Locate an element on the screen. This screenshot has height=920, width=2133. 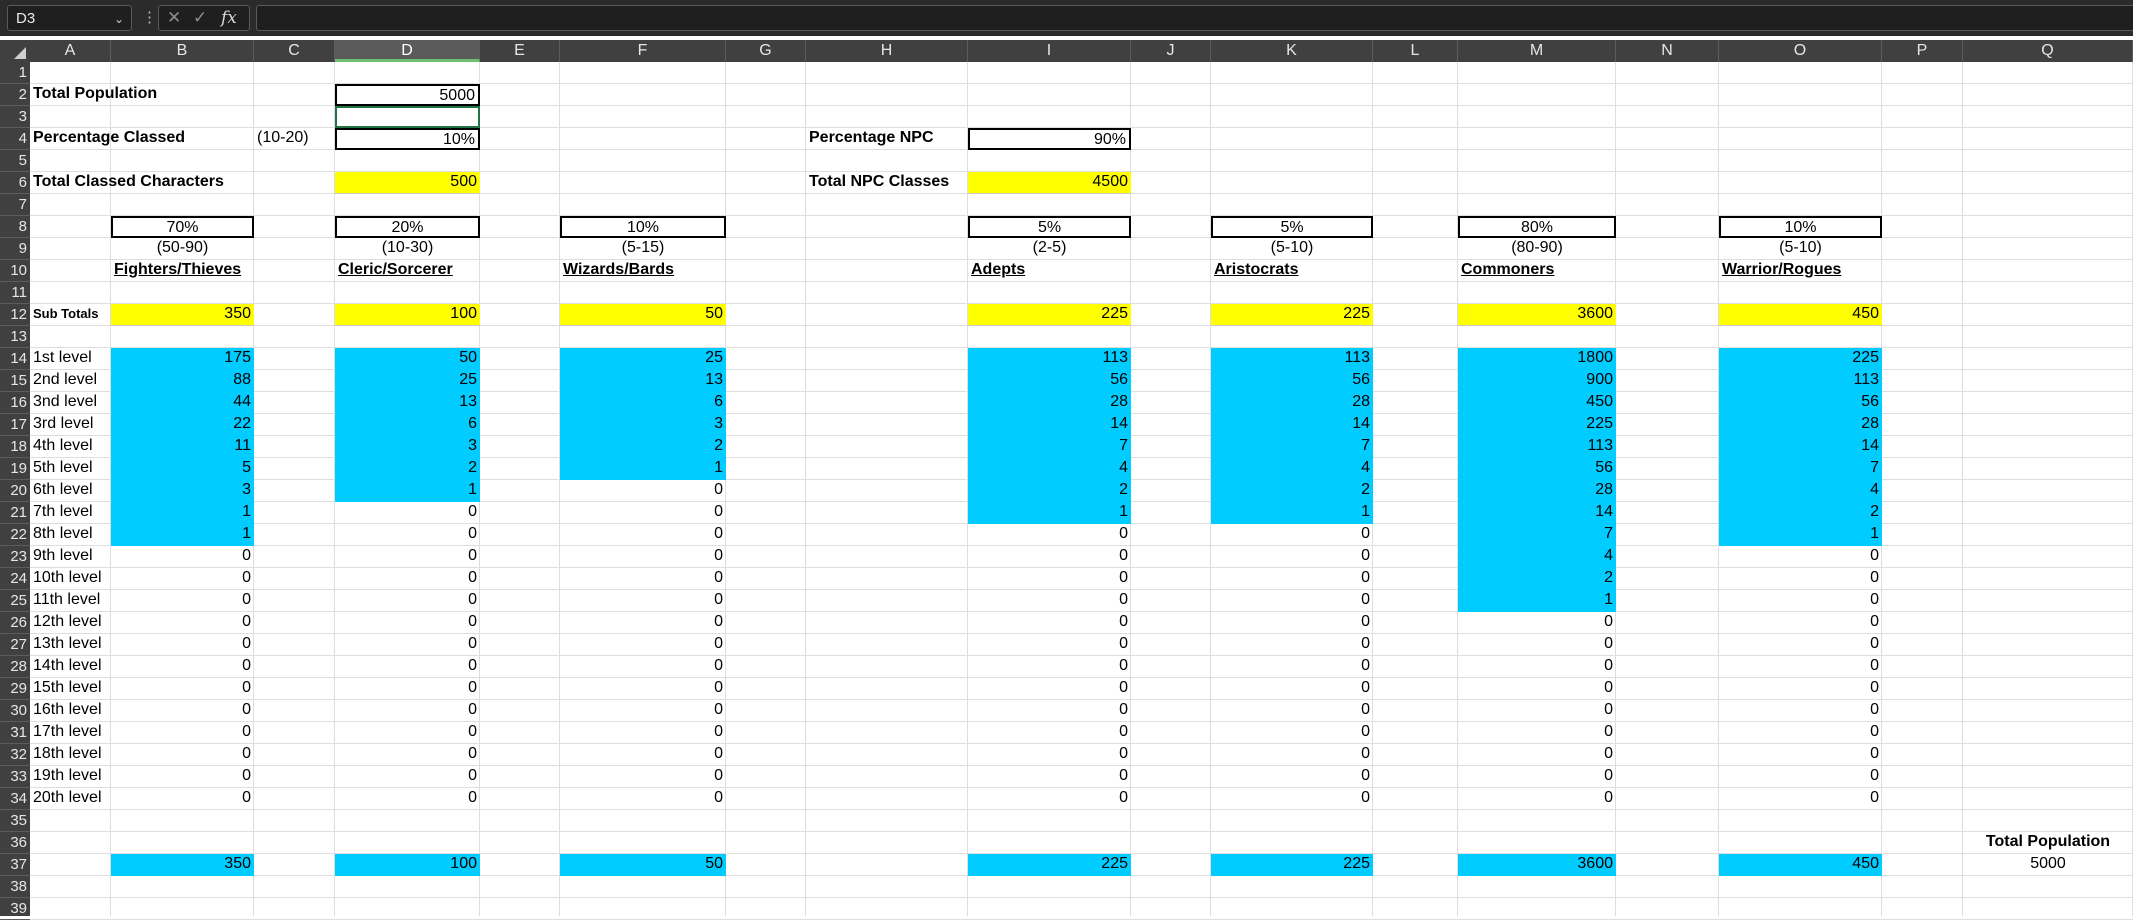
class-subtotal: 50 is located at coordinates (643, 315).